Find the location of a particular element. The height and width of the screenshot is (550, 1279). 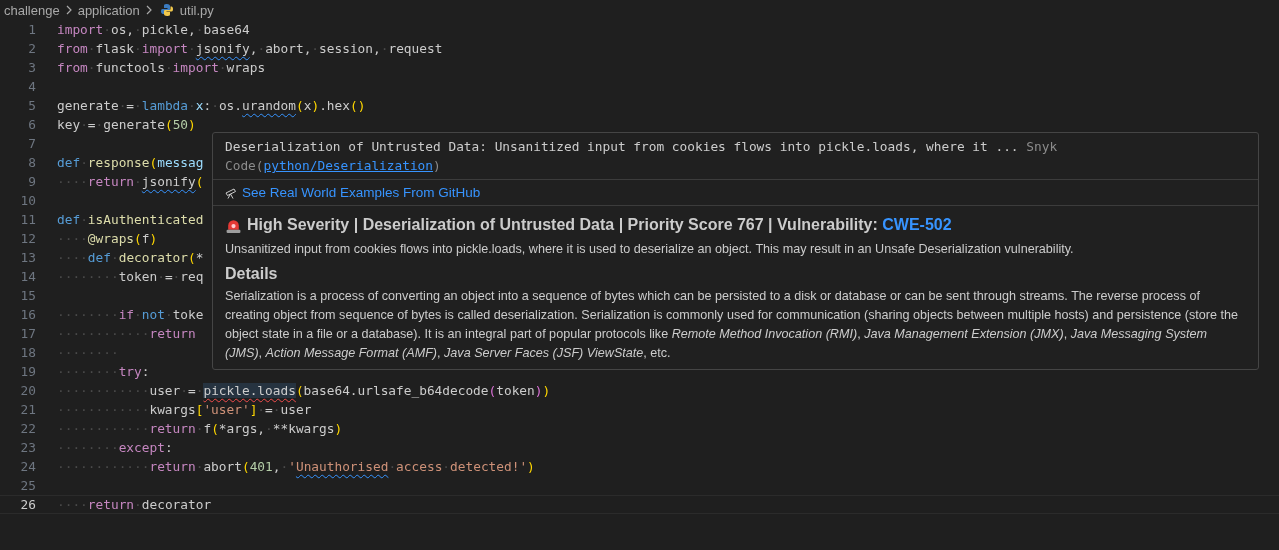

code-line: ········token·=·req is located at coordinates (130, 276).